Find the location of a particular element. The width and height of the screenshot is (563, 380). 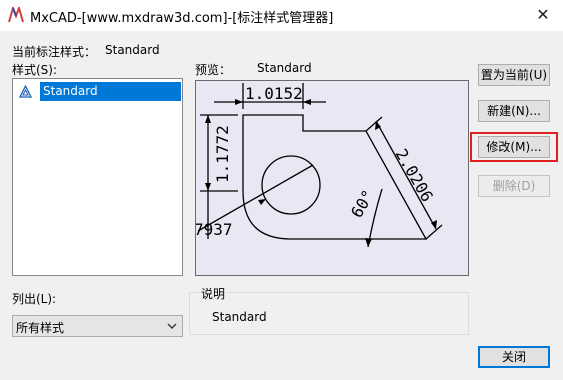

close-icon: ✕ is located at coordinates (543, 14).